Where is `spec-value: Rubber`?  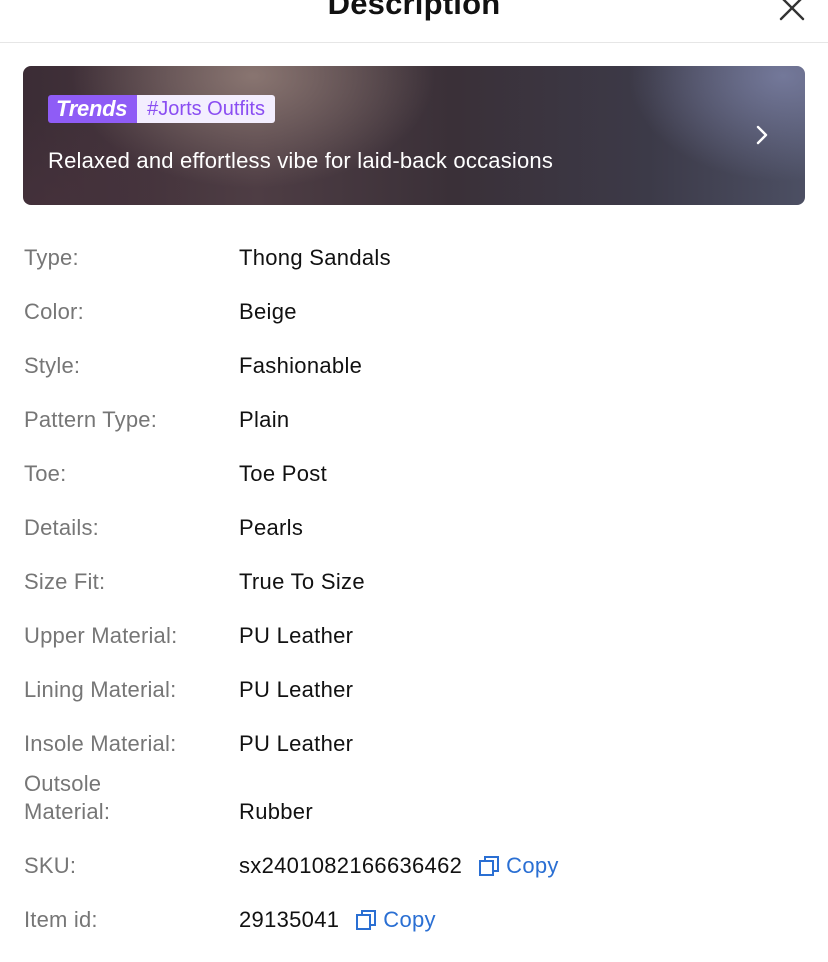
spec-value: Rubber is located at coordinates (276, 812).